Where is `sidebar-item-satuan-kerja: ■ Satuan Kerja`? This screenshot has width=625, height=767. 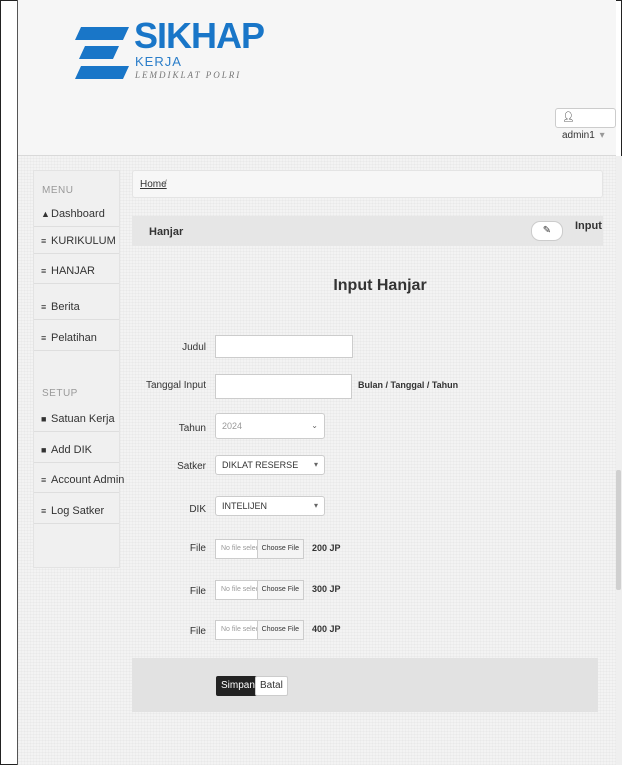 sidebar-item-satuan-kerja: ■ Satuan Kerja is located at coordinates (76, 419).